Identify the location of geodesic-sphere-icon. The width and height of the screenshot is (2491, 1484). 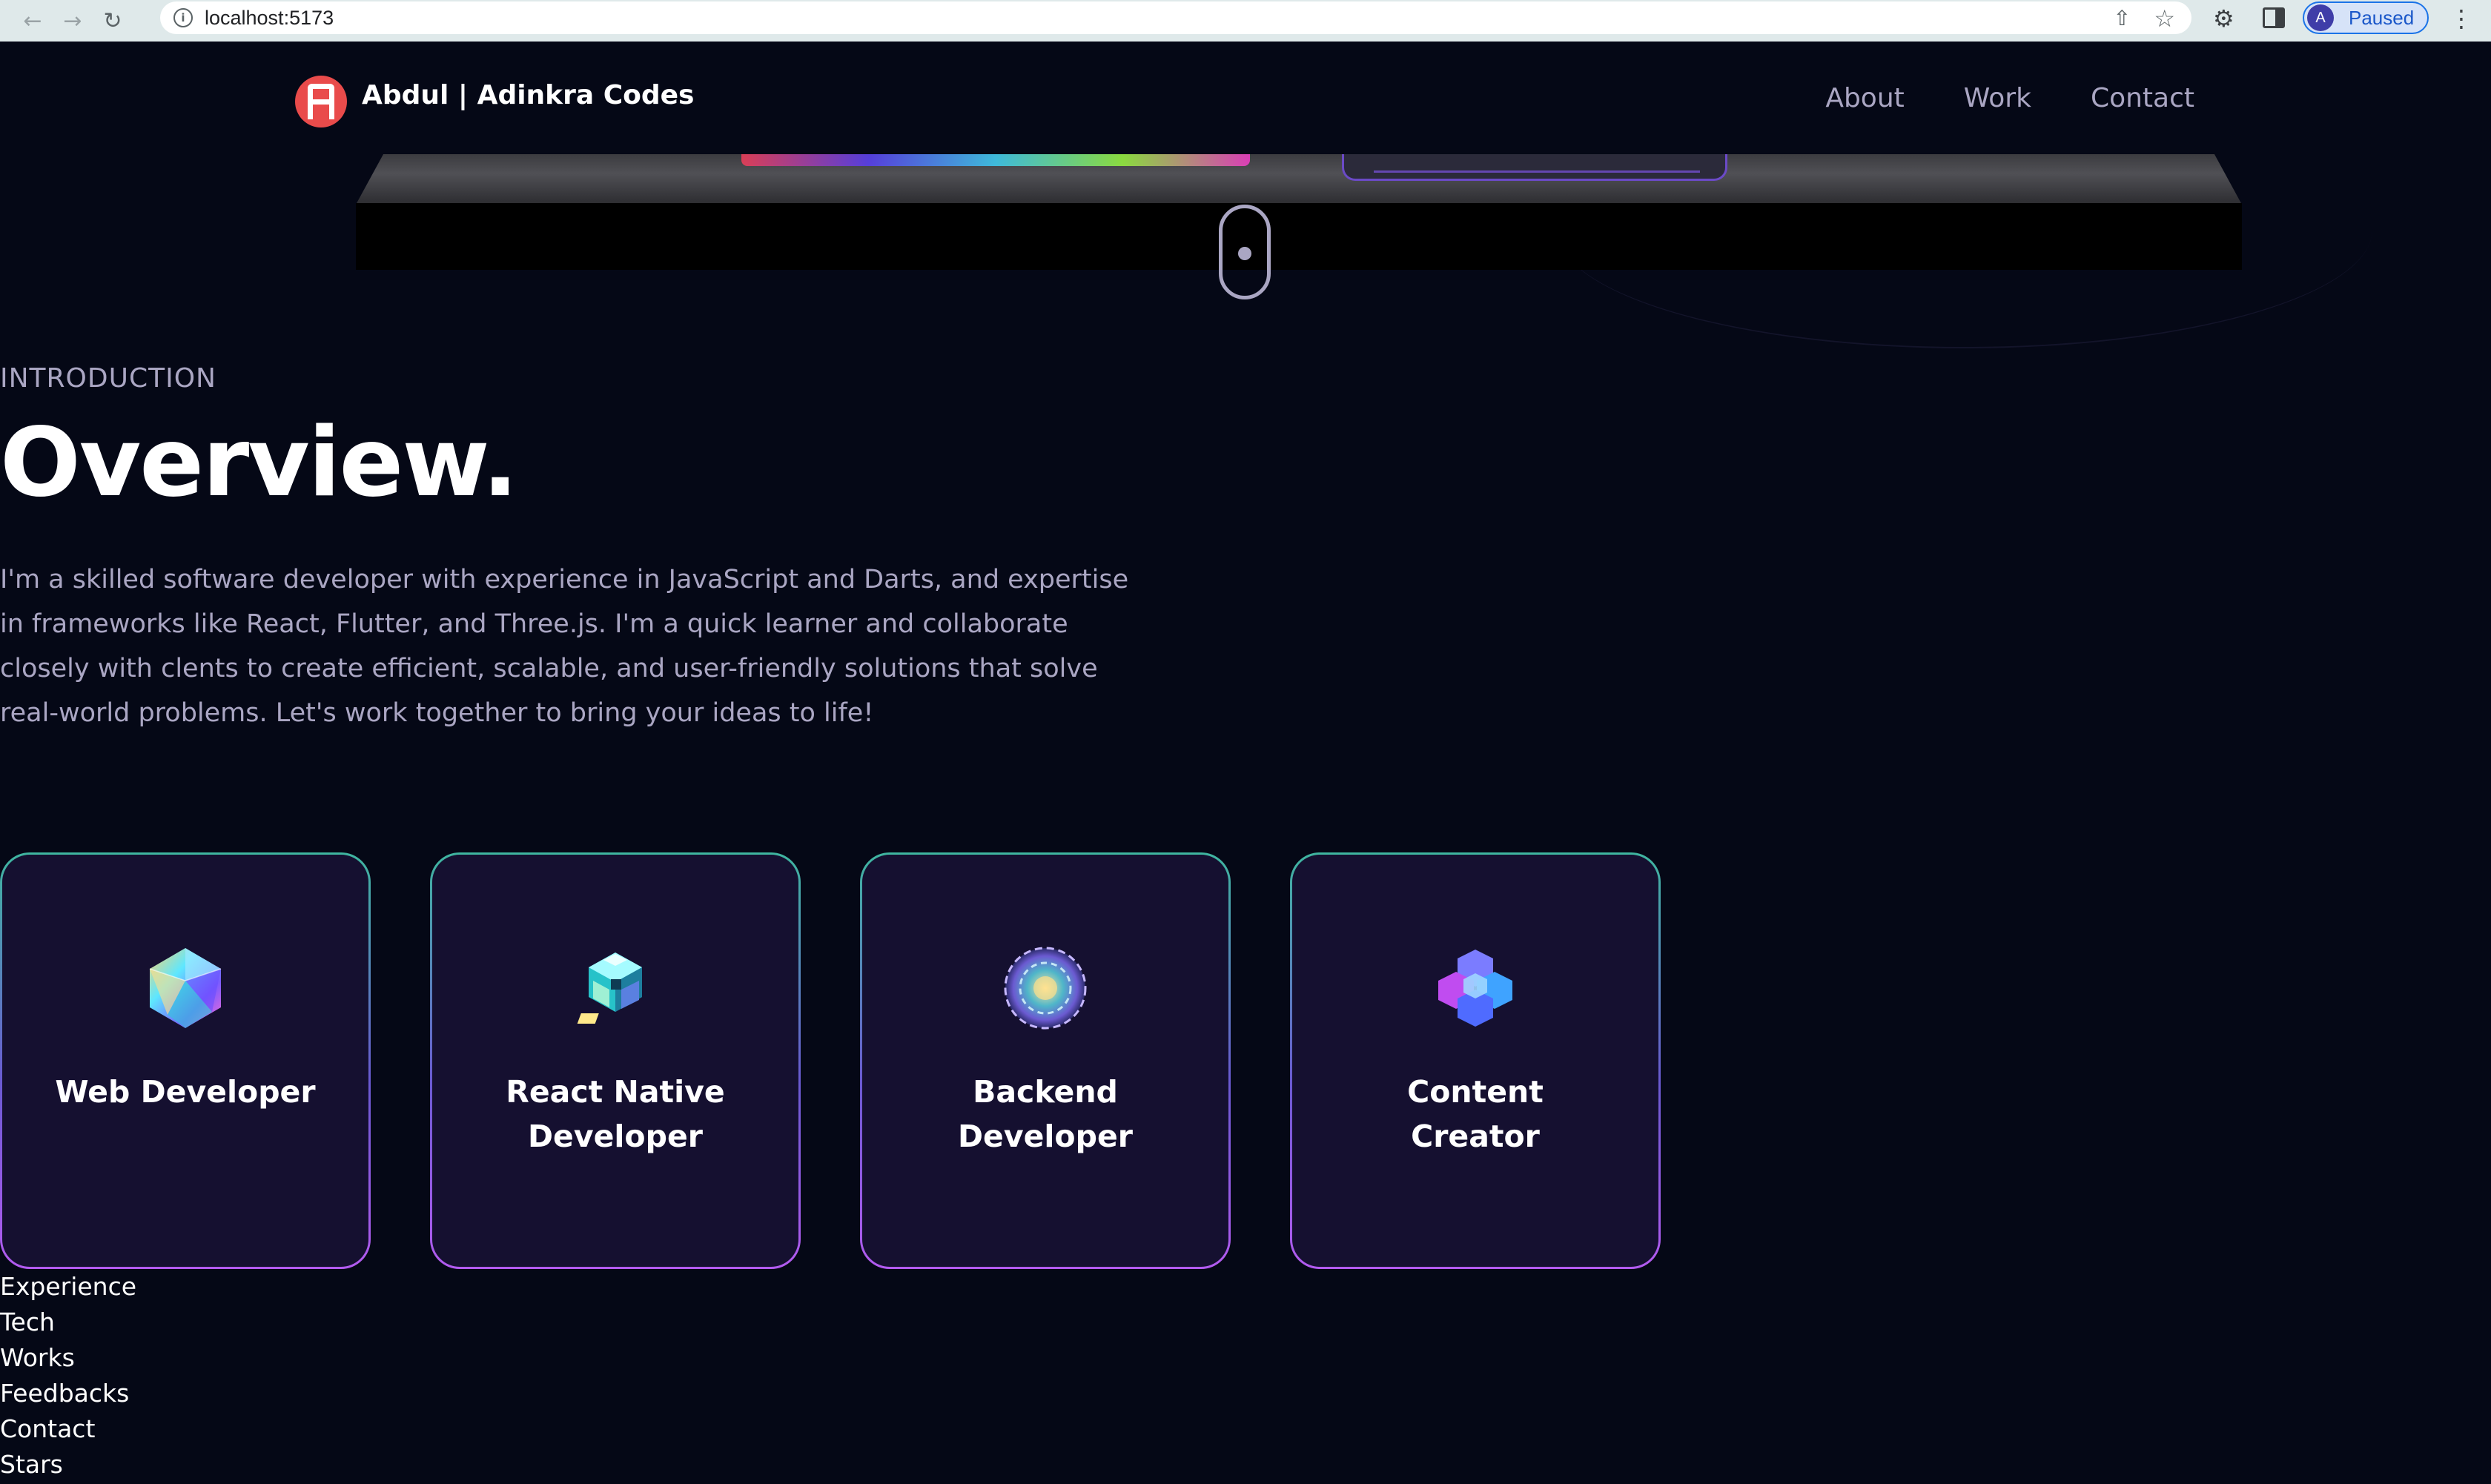
(1045, 988).